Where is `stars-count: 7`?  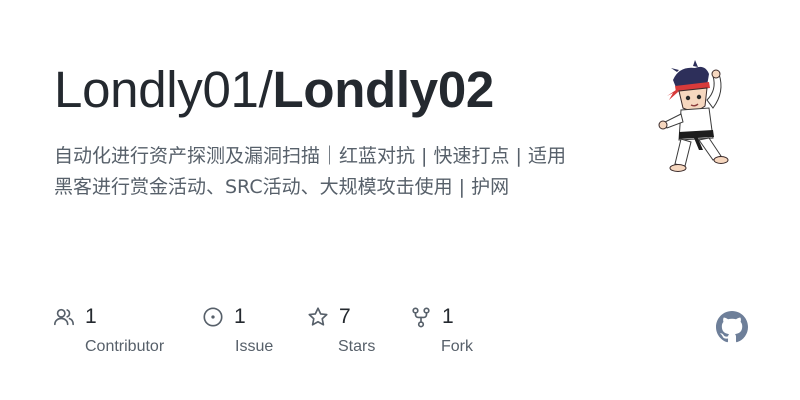 stars-count: 7 is located at coordinates (345, 316).